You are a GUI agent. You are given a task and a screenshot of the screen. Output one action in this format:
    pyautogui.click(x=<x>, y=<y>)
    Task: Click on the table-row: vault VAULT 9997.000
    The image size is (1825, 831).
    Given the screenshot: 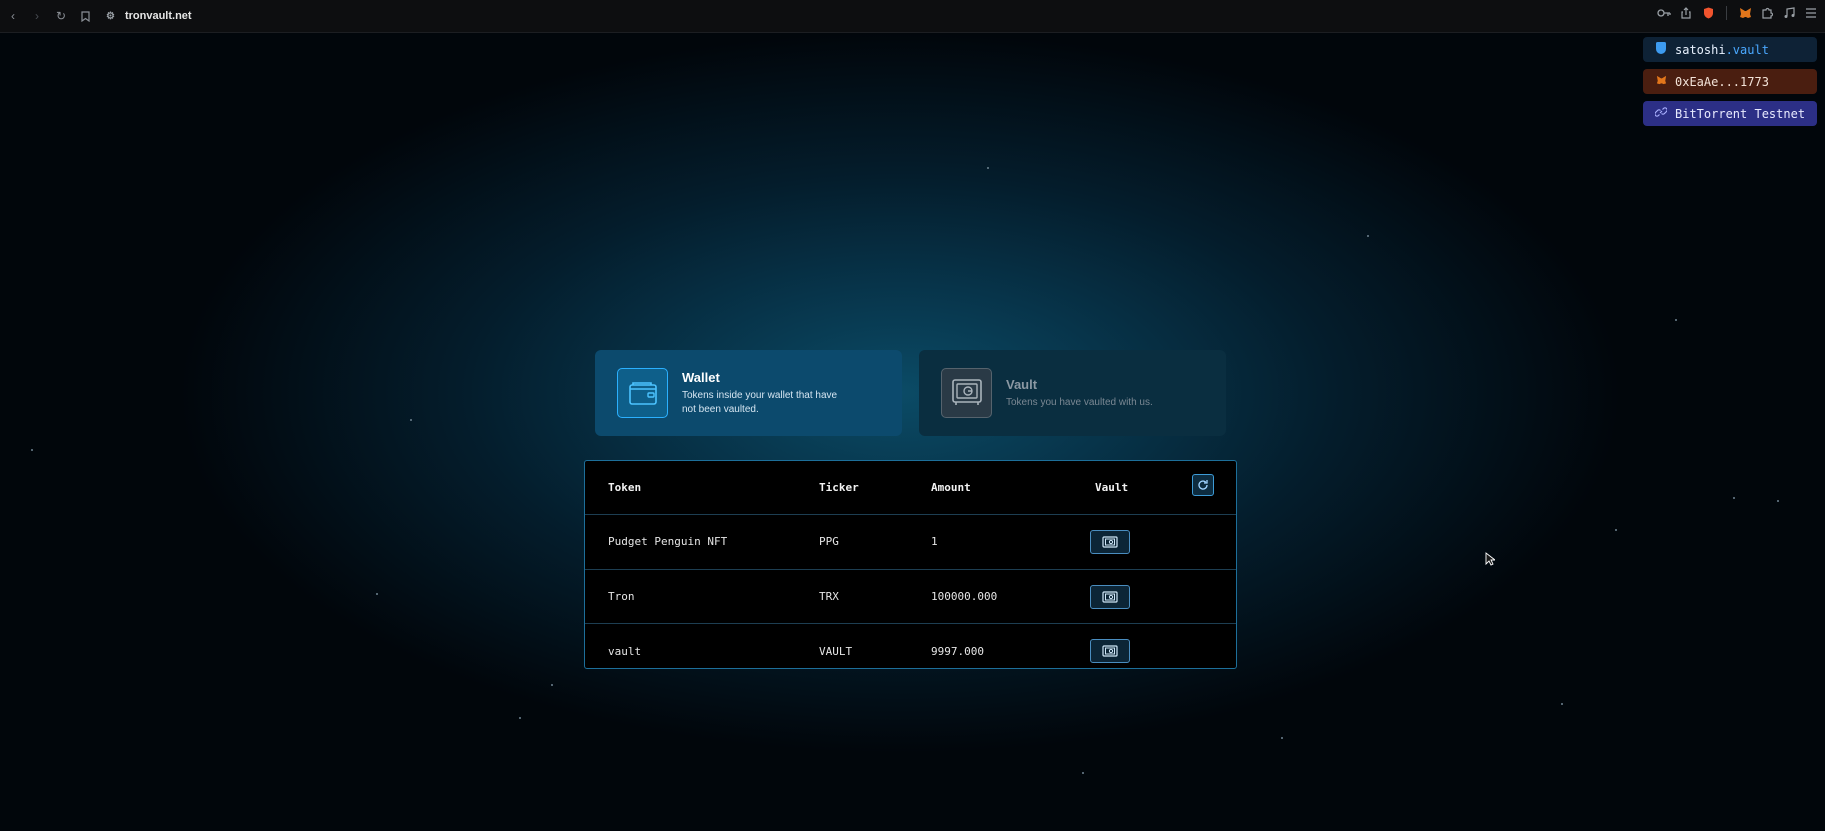 What is the action you would take?
    pyautogui.click(x=910, y=651)
    